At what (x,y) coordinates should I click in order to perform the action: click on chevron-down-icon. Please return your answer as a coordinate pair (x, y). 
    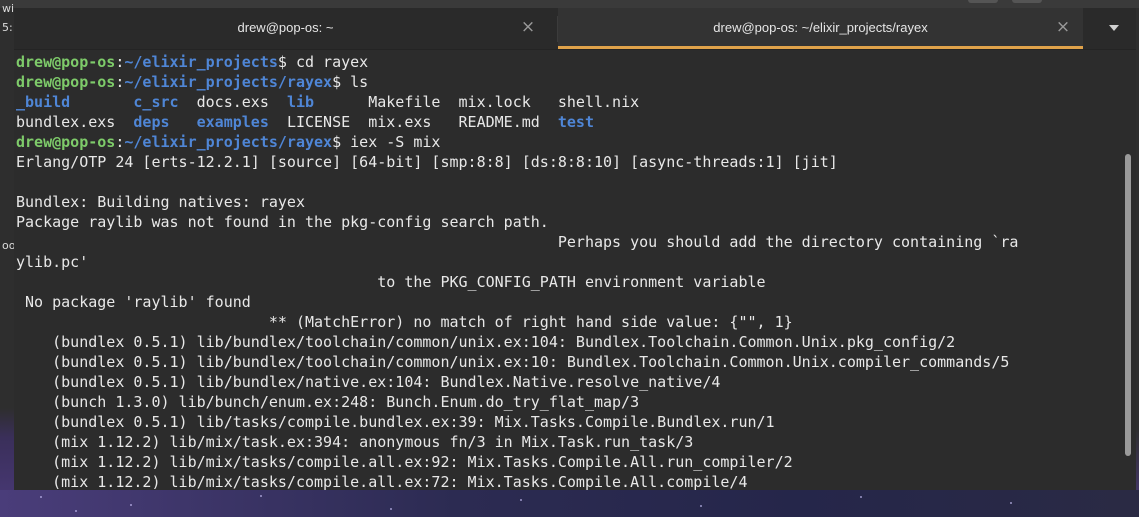
    Looking at the image, I should click on (1114, 28).